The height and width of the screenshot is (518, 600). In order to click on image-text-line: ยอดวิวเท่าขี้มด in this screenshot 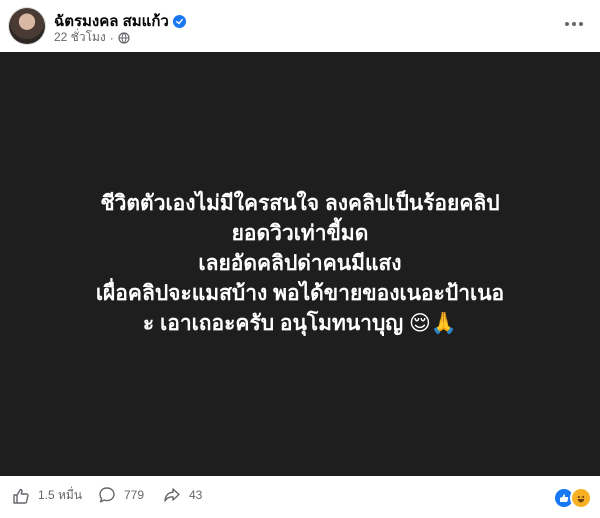, I will do `click(300, 233)`.